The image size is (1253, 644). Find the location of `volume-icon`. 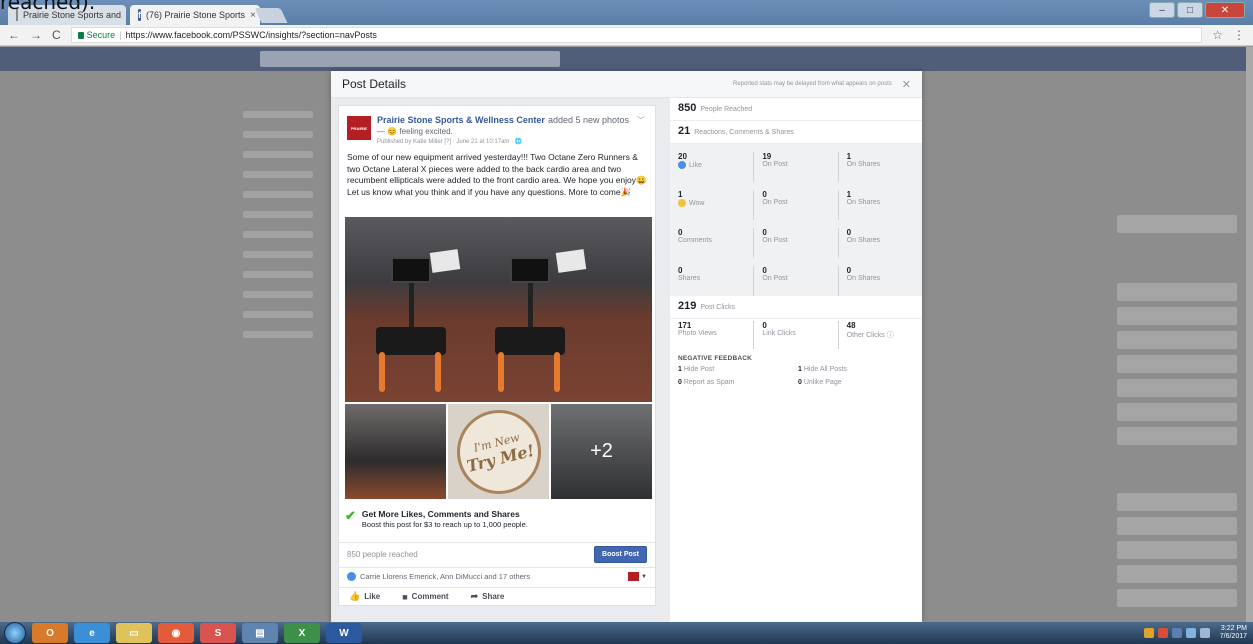

volume-icon is located at coordinates (1204, 633).